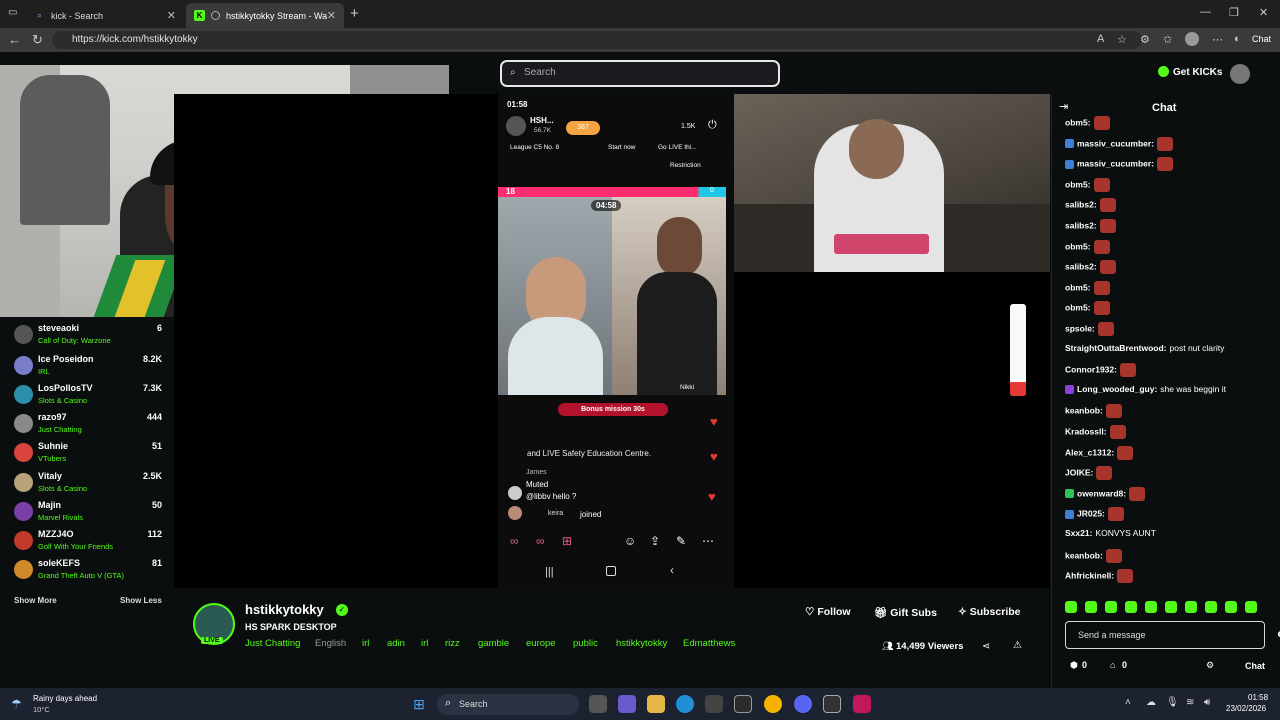  What do you see at coordinates (89, 454) in the screenshot?
I see `sidebar-channel-suhnie: Suhnie VTubers 51` at bounding box center [89, 454].